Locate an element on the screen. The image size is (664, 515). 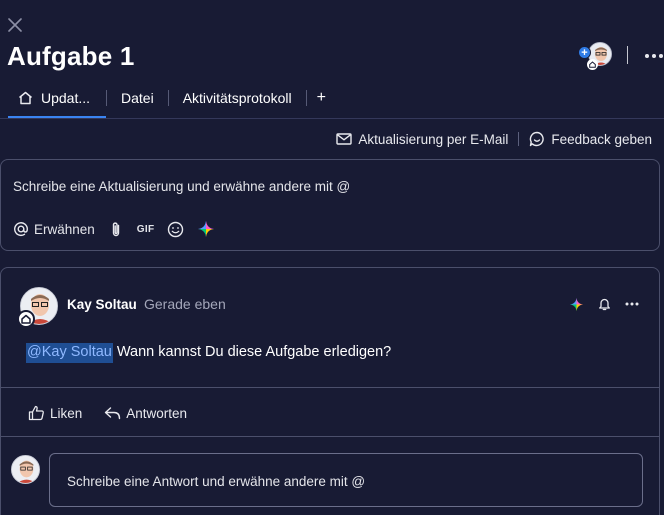
like-button: Liken is located at coordinates (55, 413).